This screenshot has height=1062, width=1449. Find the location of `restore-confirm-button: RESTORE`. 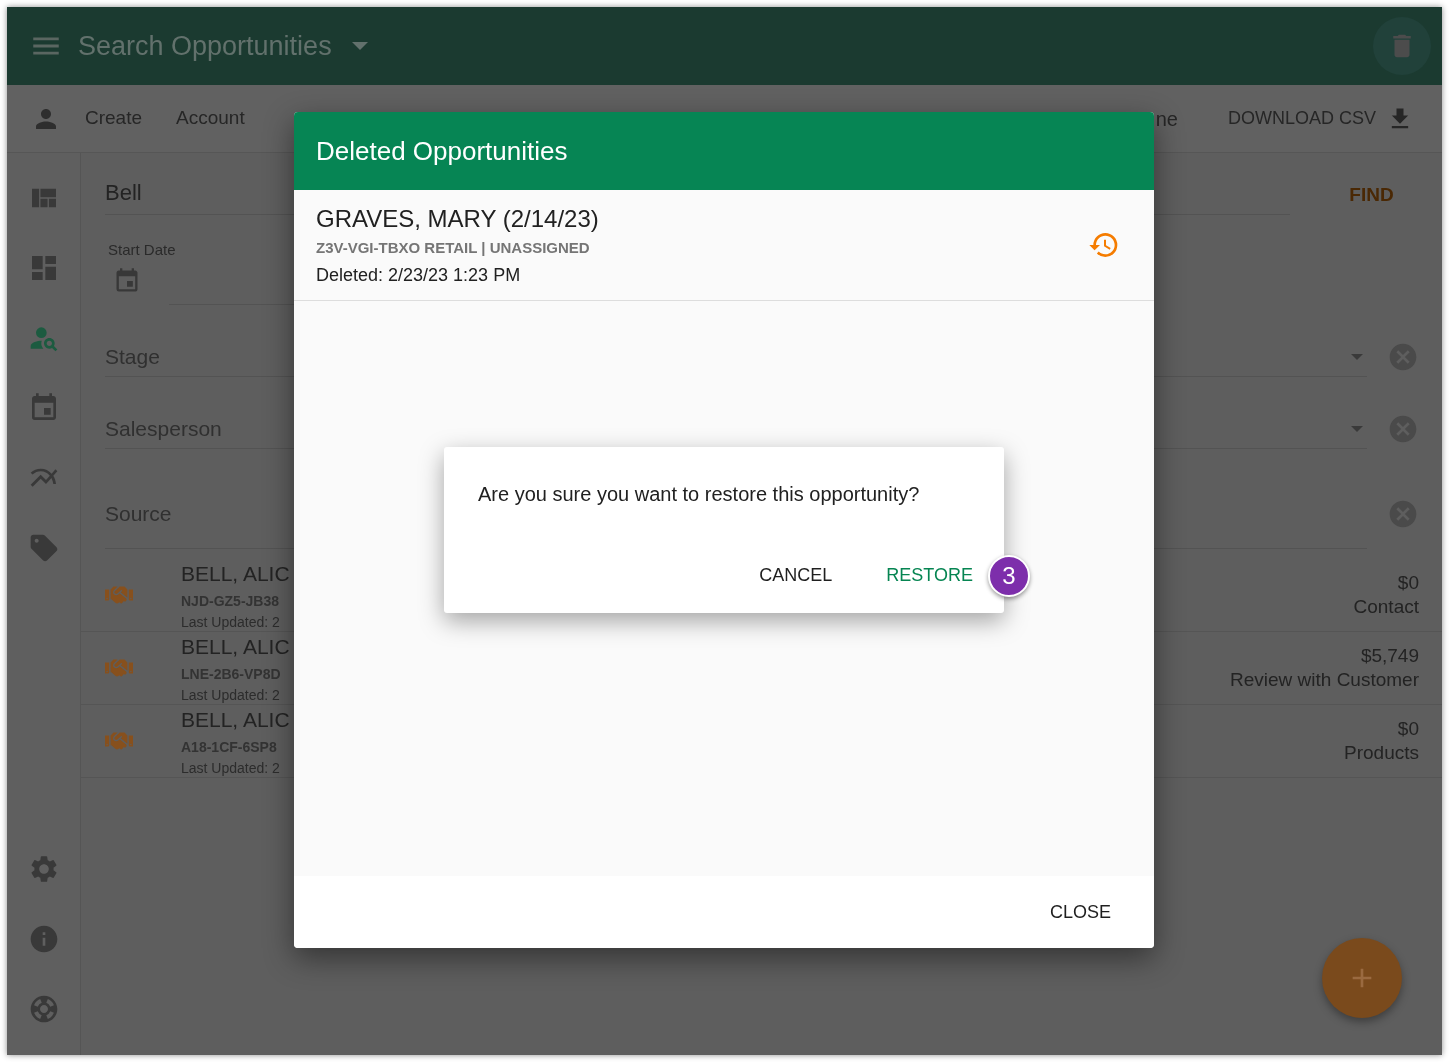

restore-confirm-button: RESTORE is located at coordinates (929, 575).